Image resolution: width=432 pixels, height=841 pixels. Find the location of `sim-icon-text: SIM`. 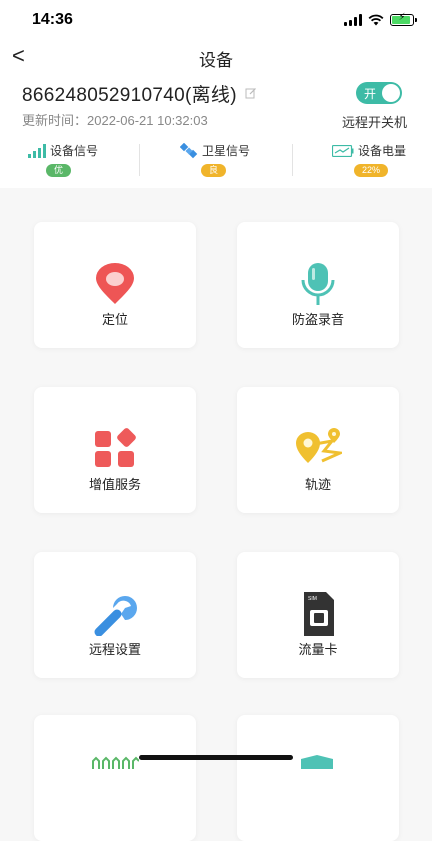

sim-icon-text: SIM is located at coordinates (312, 599).